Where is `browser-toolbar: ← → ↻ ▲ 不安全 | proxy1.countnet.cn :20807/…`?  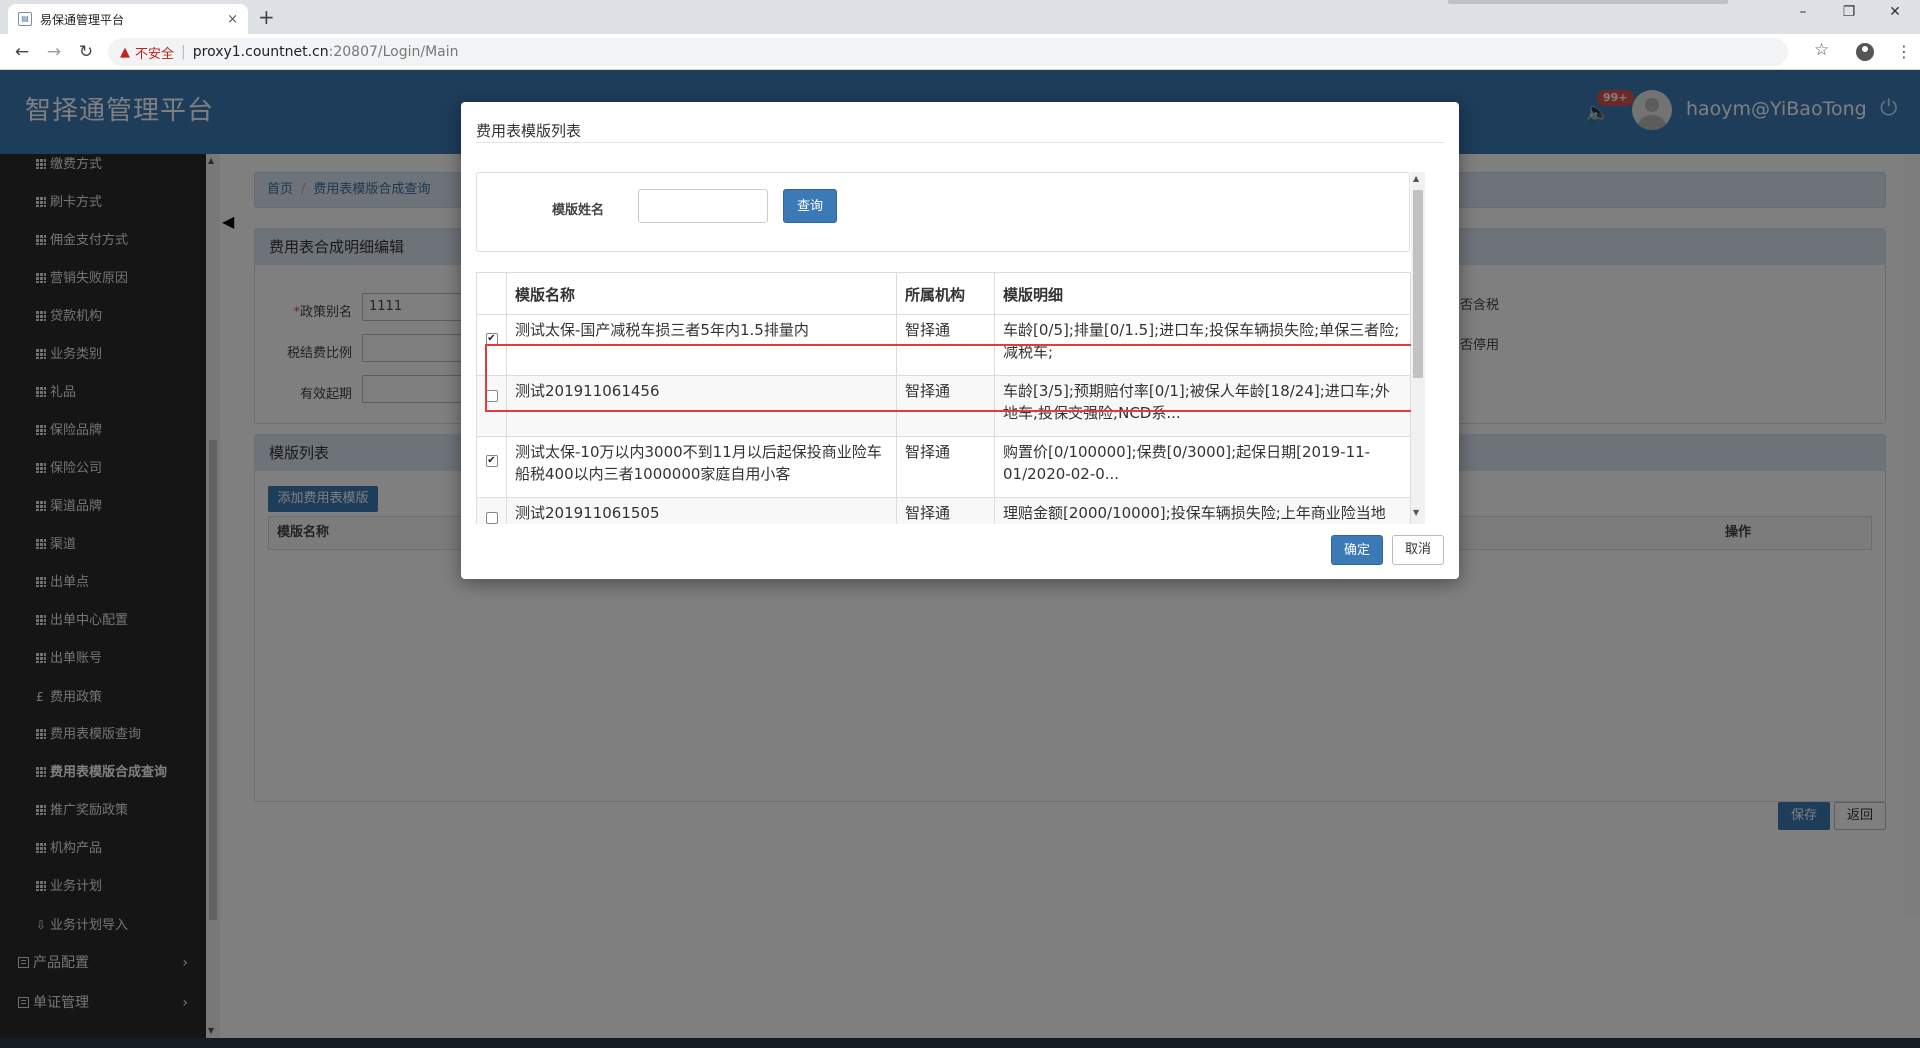 browser-toolbar: ← → ↻ ▲ 不安全 | proxy1.countnet.cn :20807/… is located at coordinates (960, 52).